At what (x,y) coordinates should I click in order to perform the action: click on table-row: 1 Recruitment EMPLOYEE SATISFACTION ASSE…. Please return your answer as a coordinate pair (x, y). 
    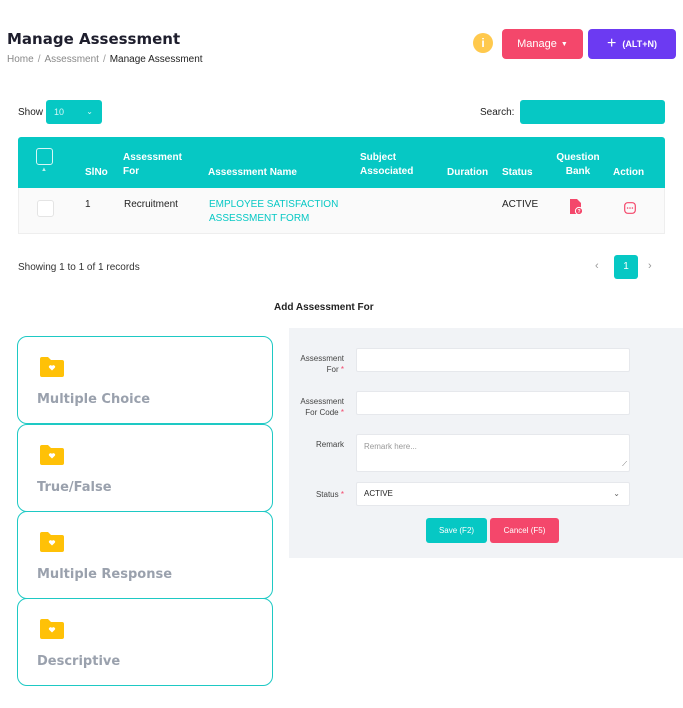
    Looking at the image, I should click on (341, 211).